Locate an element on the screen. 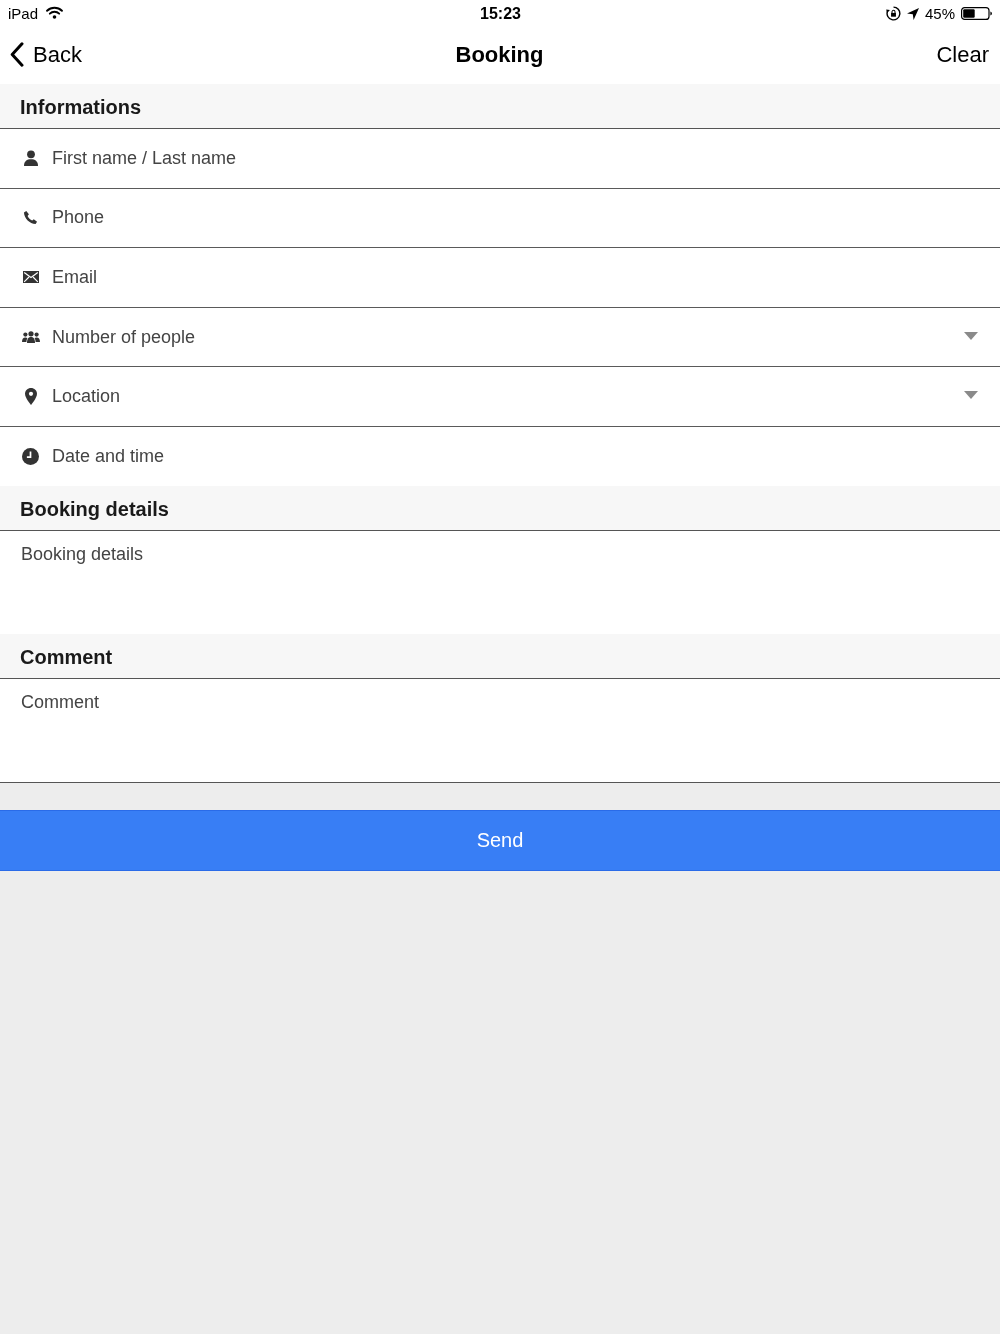 The image size is (1000, 1334). select-field: Number of people is located at coordinates (526, 336).